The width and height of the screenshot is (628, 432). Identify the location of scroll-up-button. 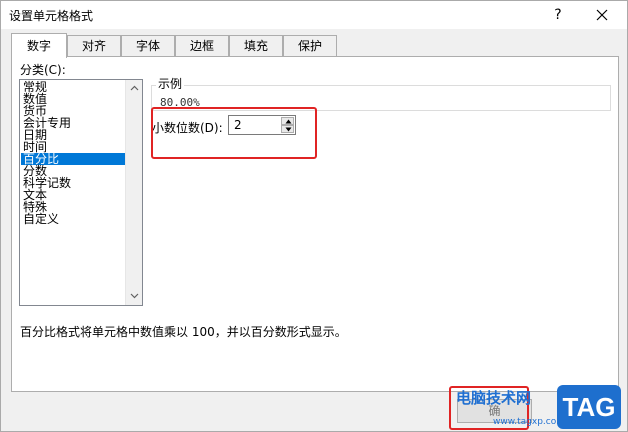
(134, 88).